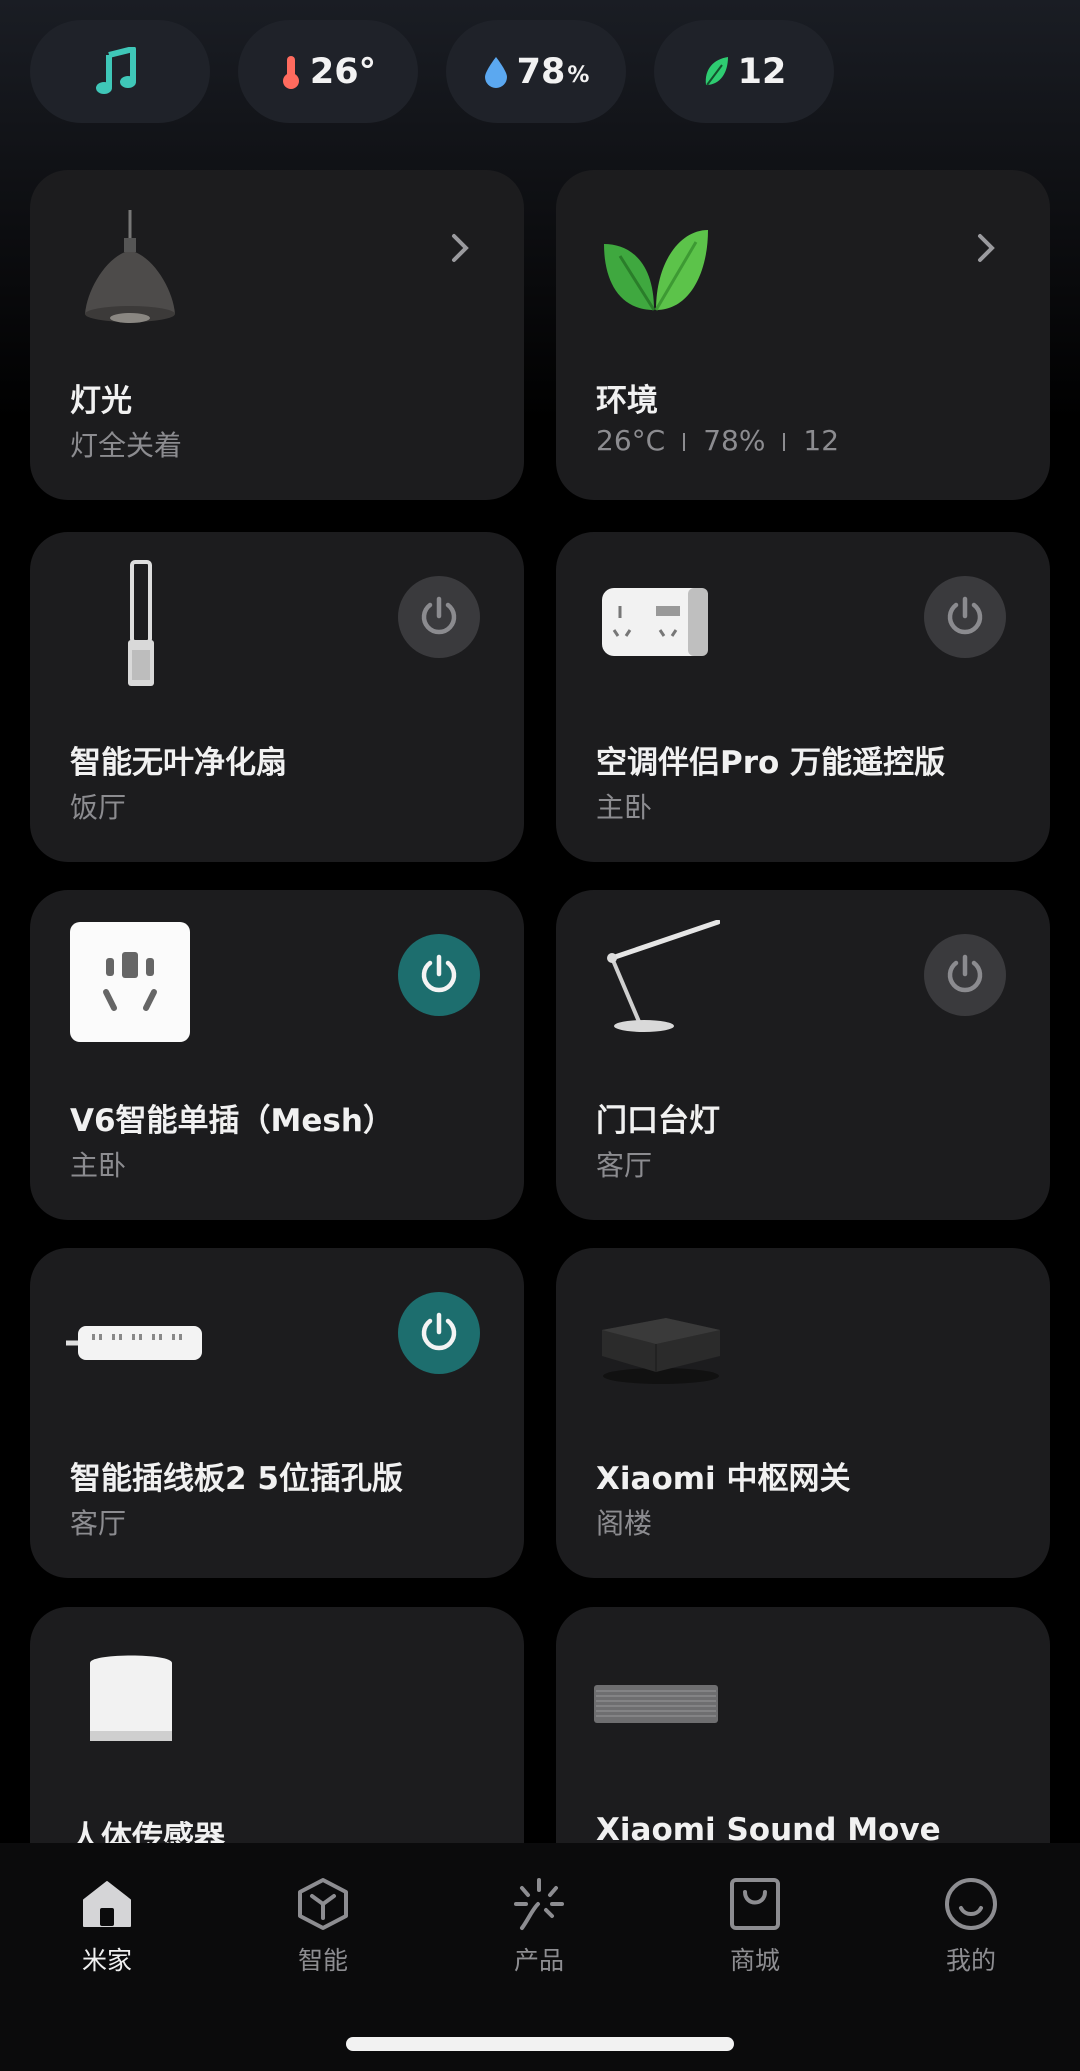 The height and width of the screenshot is (2071, 1080). I want to click on water-drop-icon, so click(495, 72).